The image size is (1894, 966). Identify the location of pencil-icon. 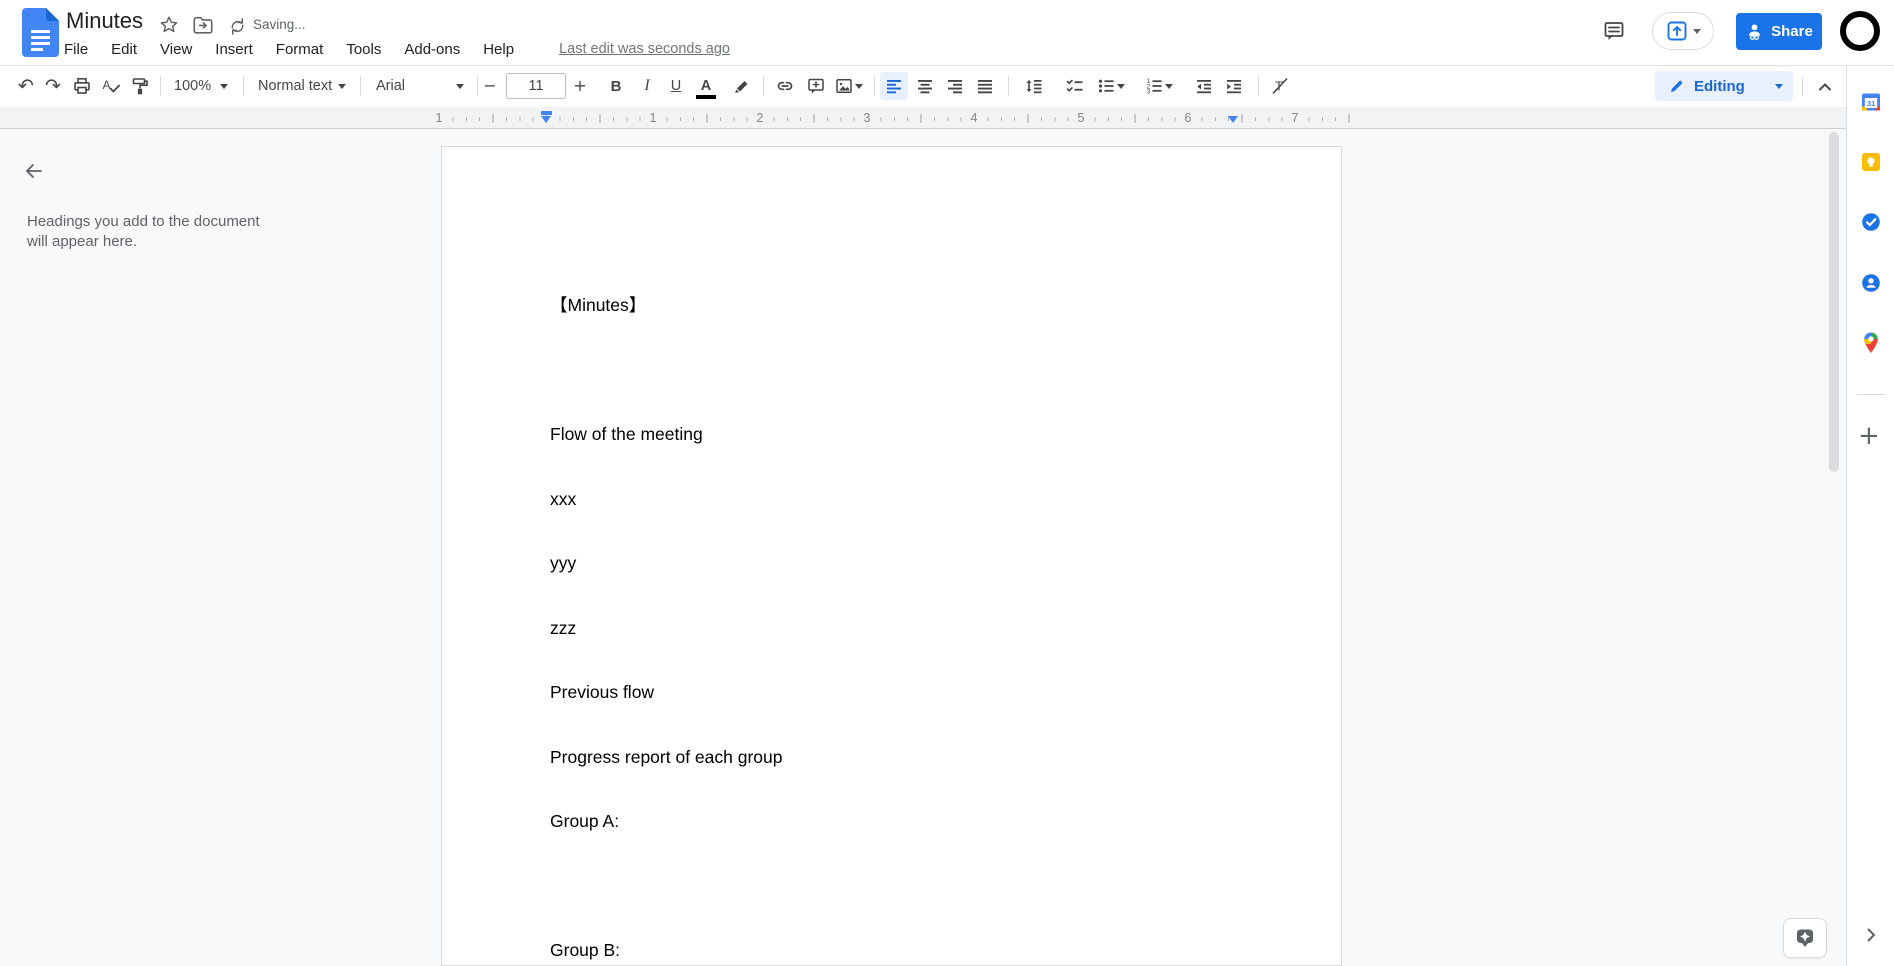
(1677, 86).